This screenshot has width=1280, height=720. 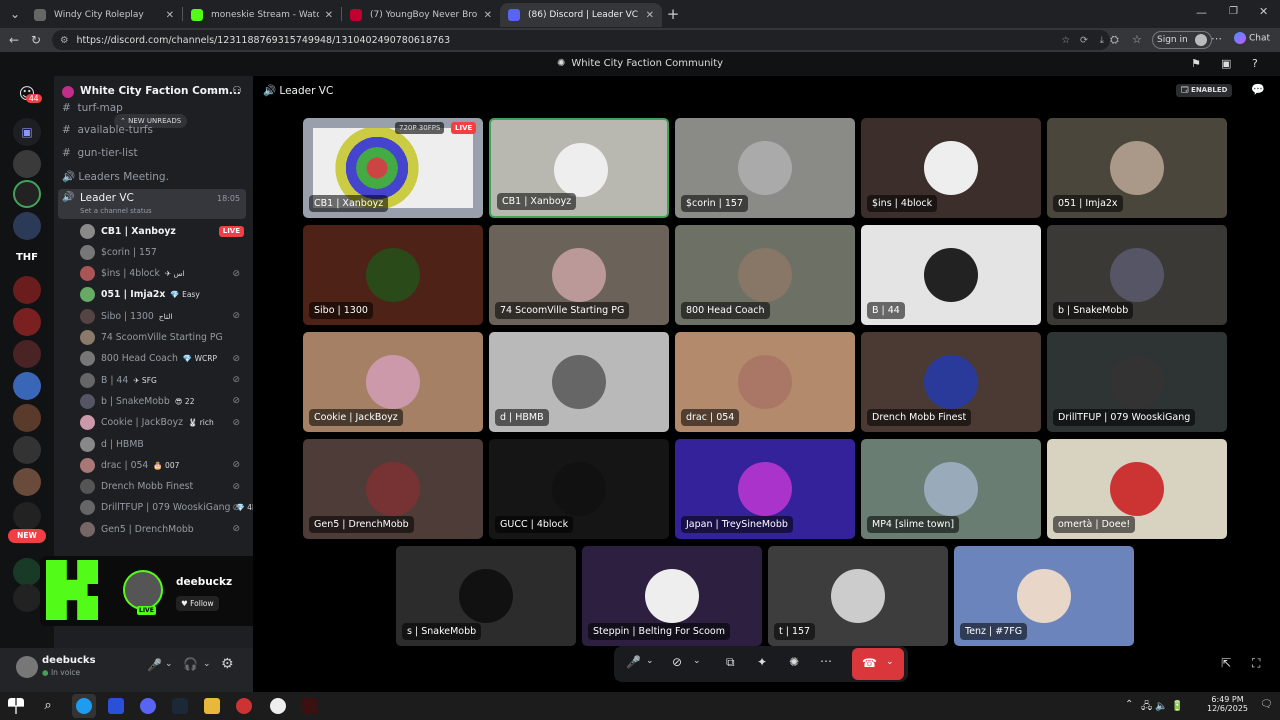 What do you see at coordinates (1129, 704) in the screenshot?
I see `tray-arrow-icon: ⌃` at bounding box center [1129, 704].